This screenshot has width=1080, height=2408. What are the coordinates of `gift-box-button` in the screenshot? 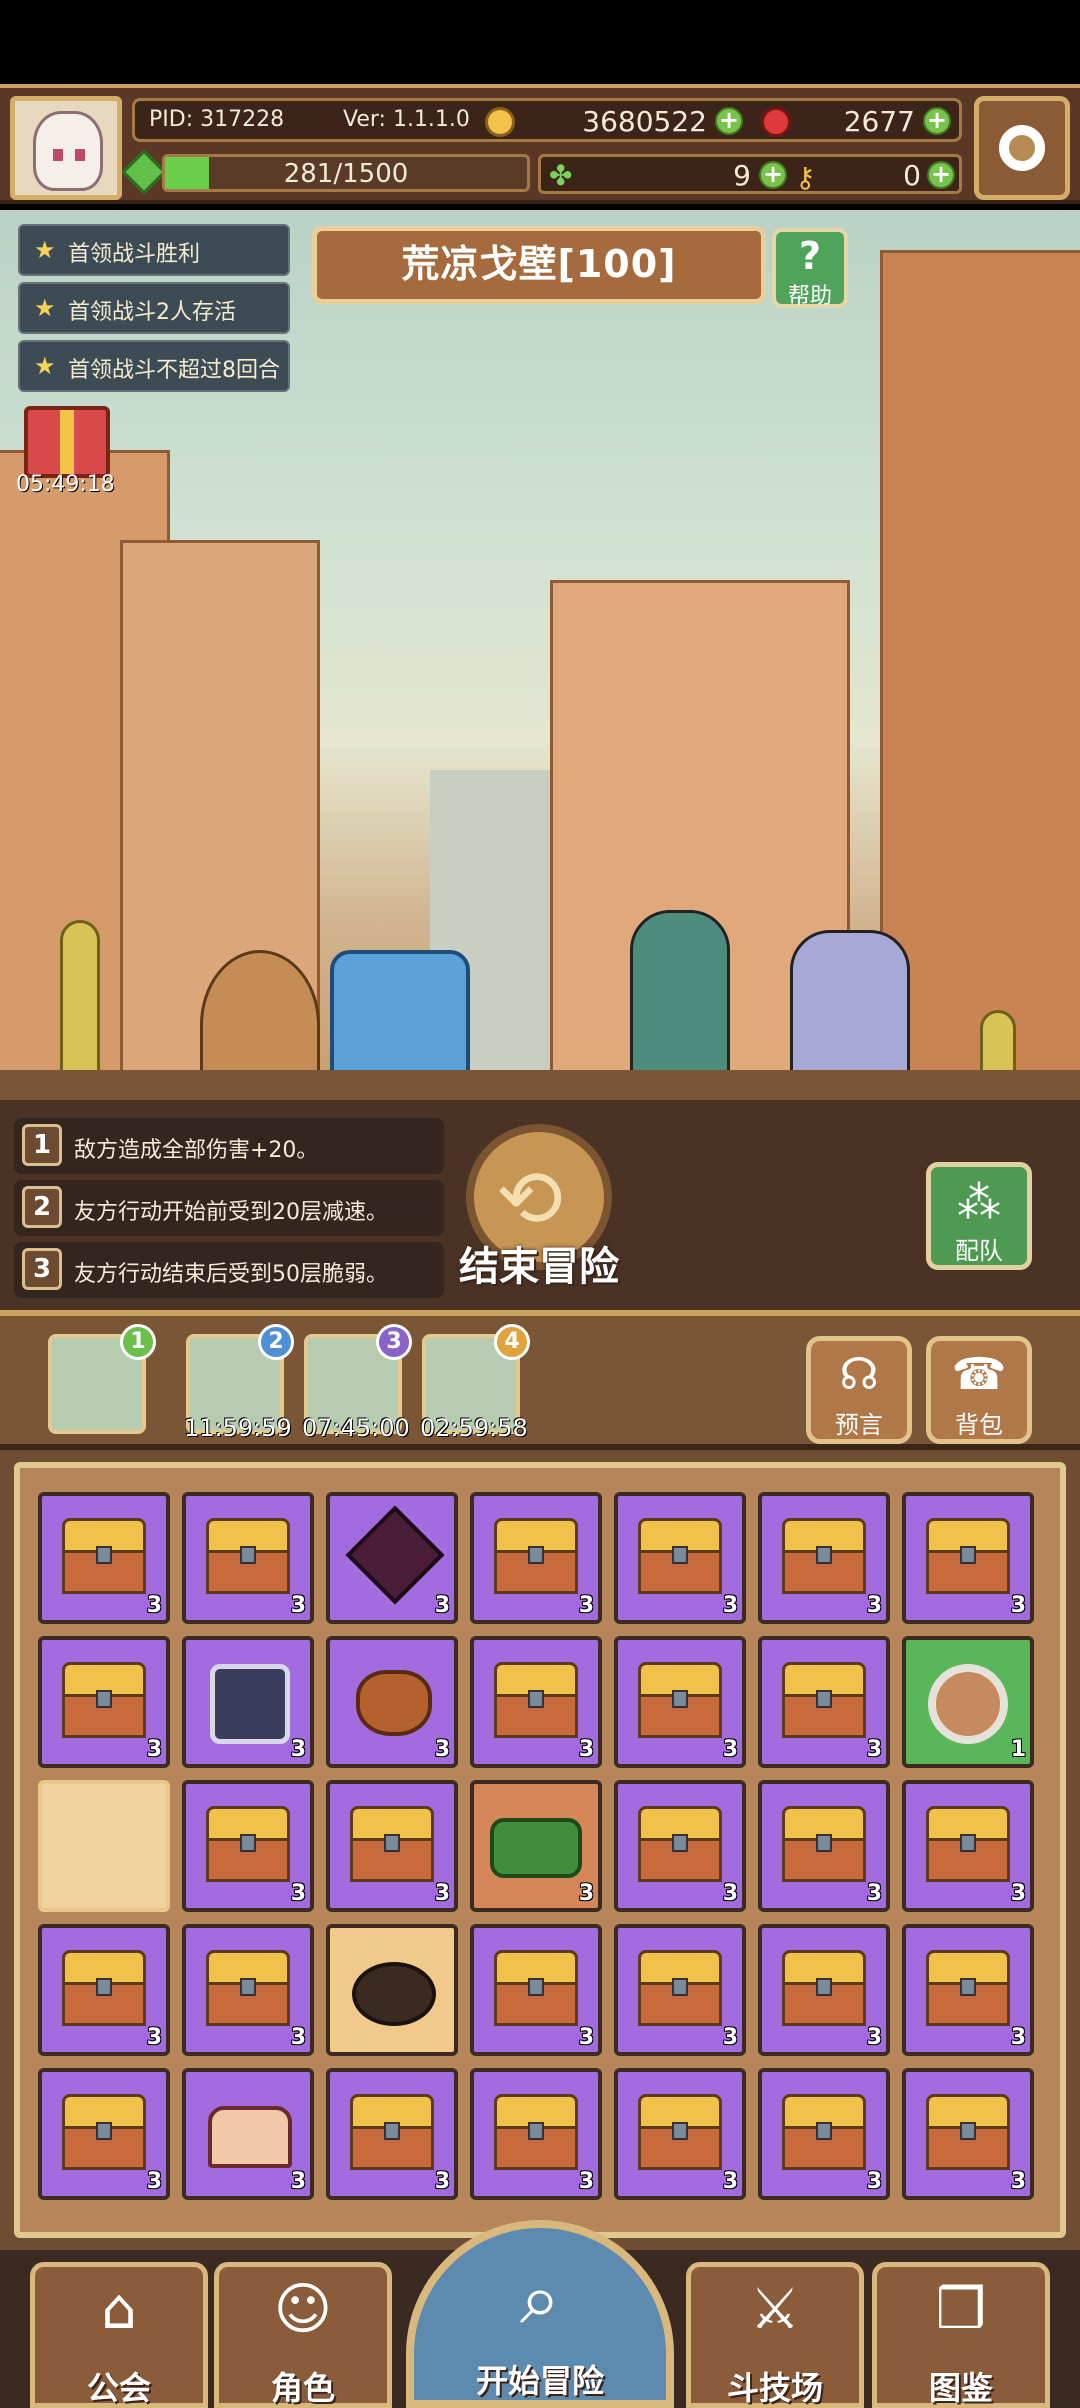 It's located at (67, 442).